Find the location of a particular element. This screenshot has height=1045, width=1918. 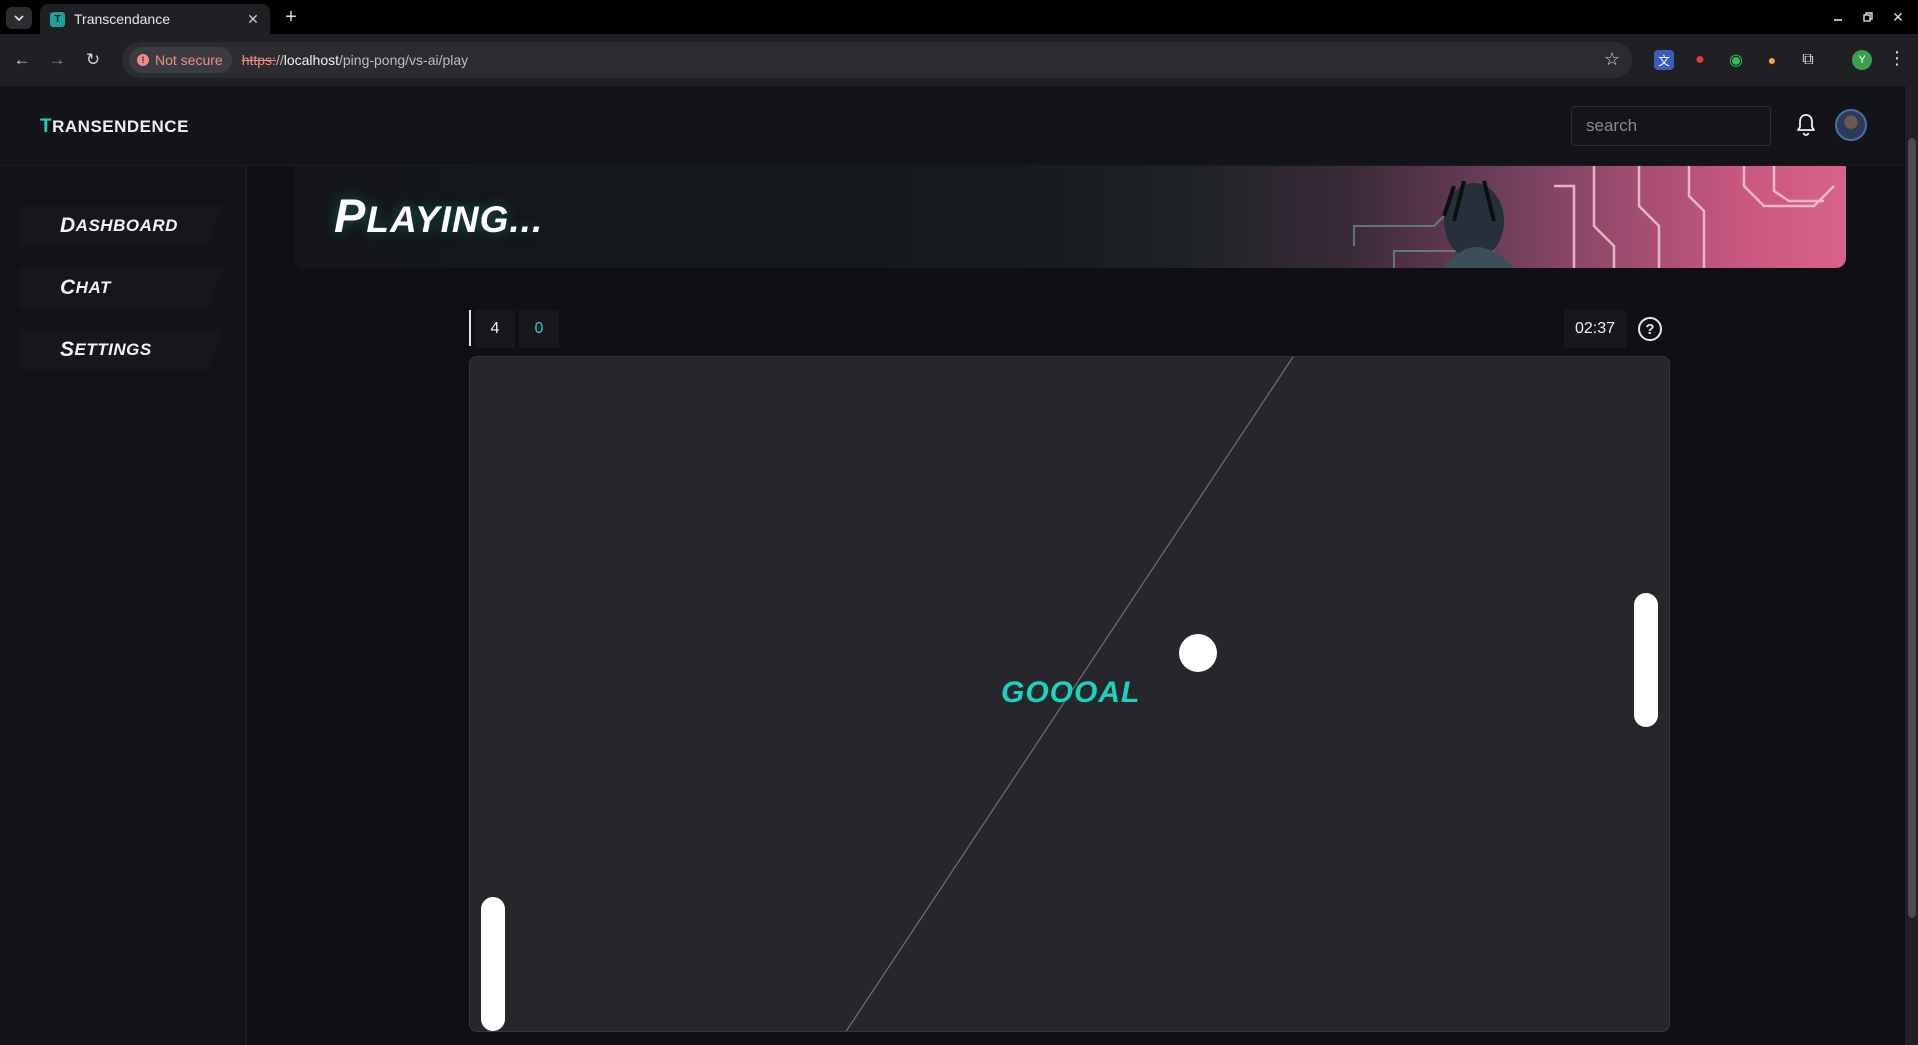

sidebar-item-label-cap: S is located at coordinates (67, 349).